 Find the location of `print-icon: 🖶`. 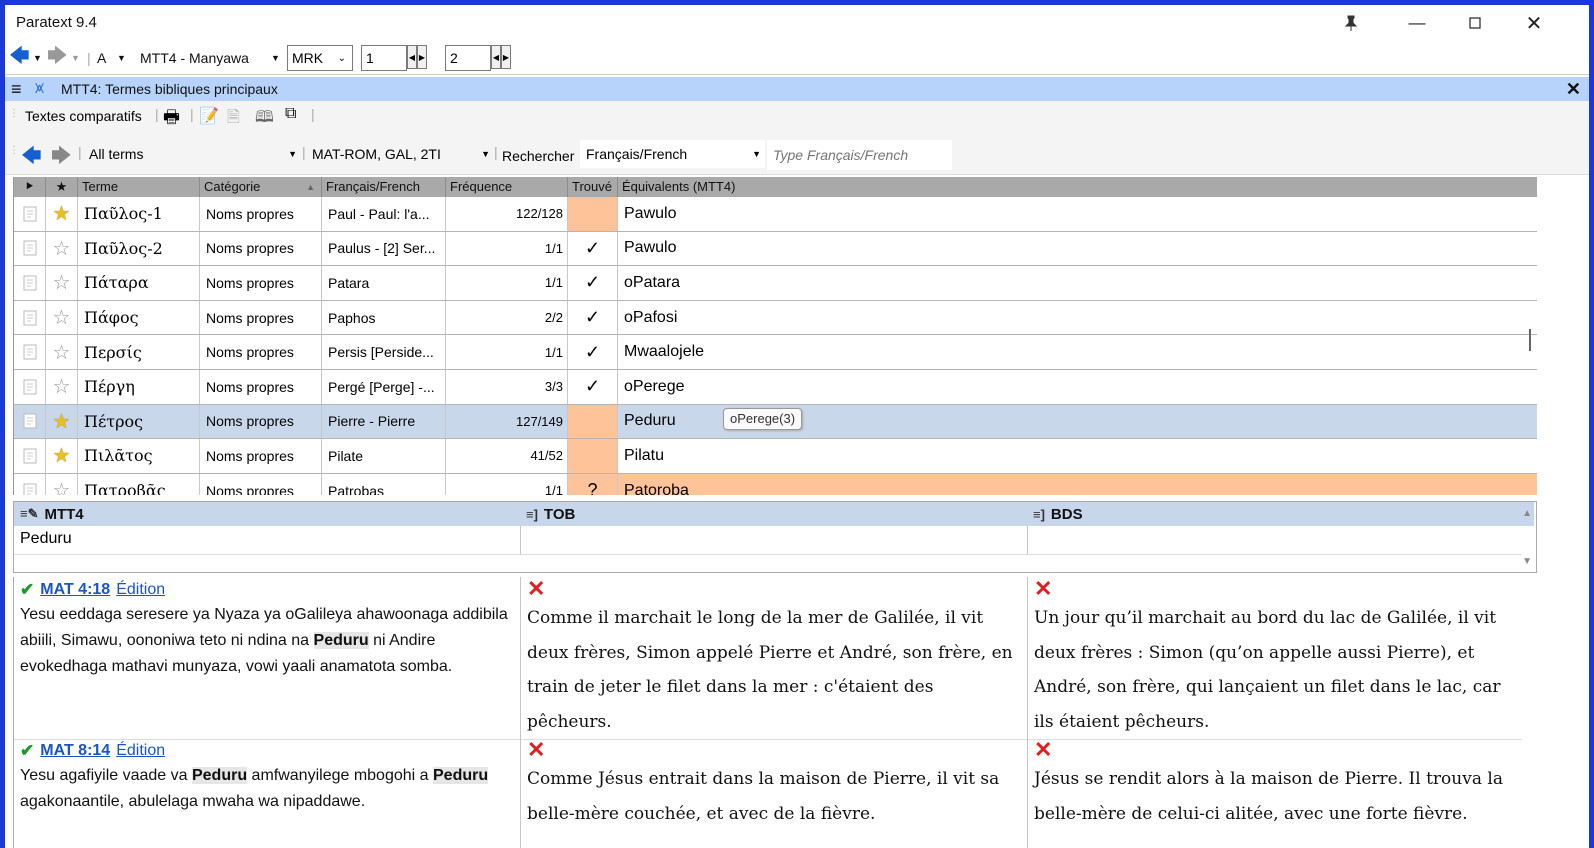

print-icon: 🖶 is located at coordinates (171, 120).